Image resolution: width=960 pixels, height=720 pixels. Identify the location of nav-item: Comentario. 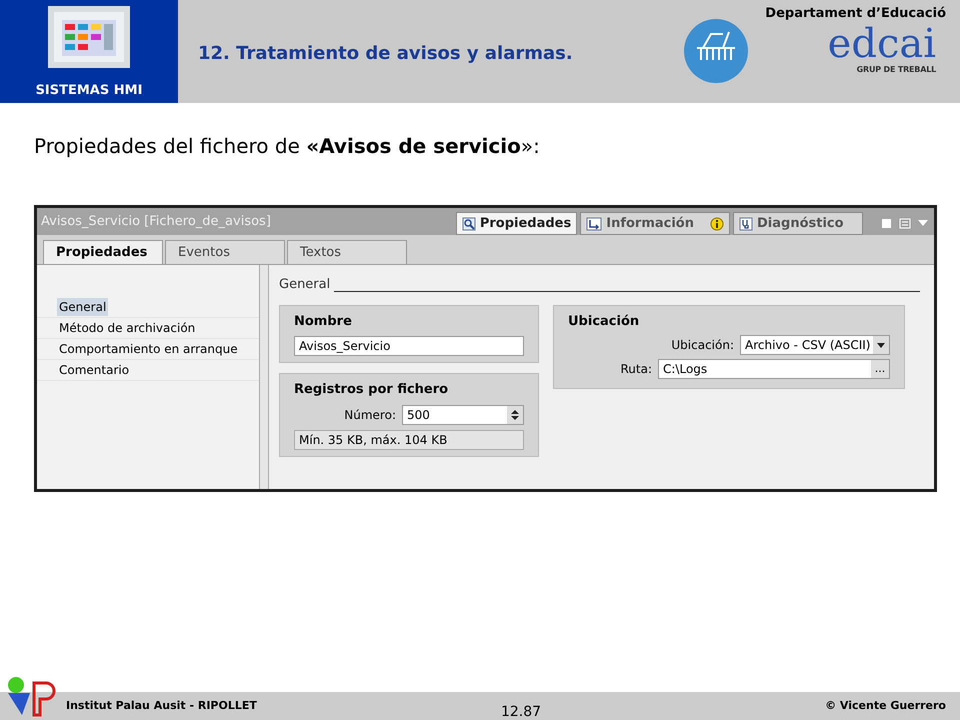
(94, 370).